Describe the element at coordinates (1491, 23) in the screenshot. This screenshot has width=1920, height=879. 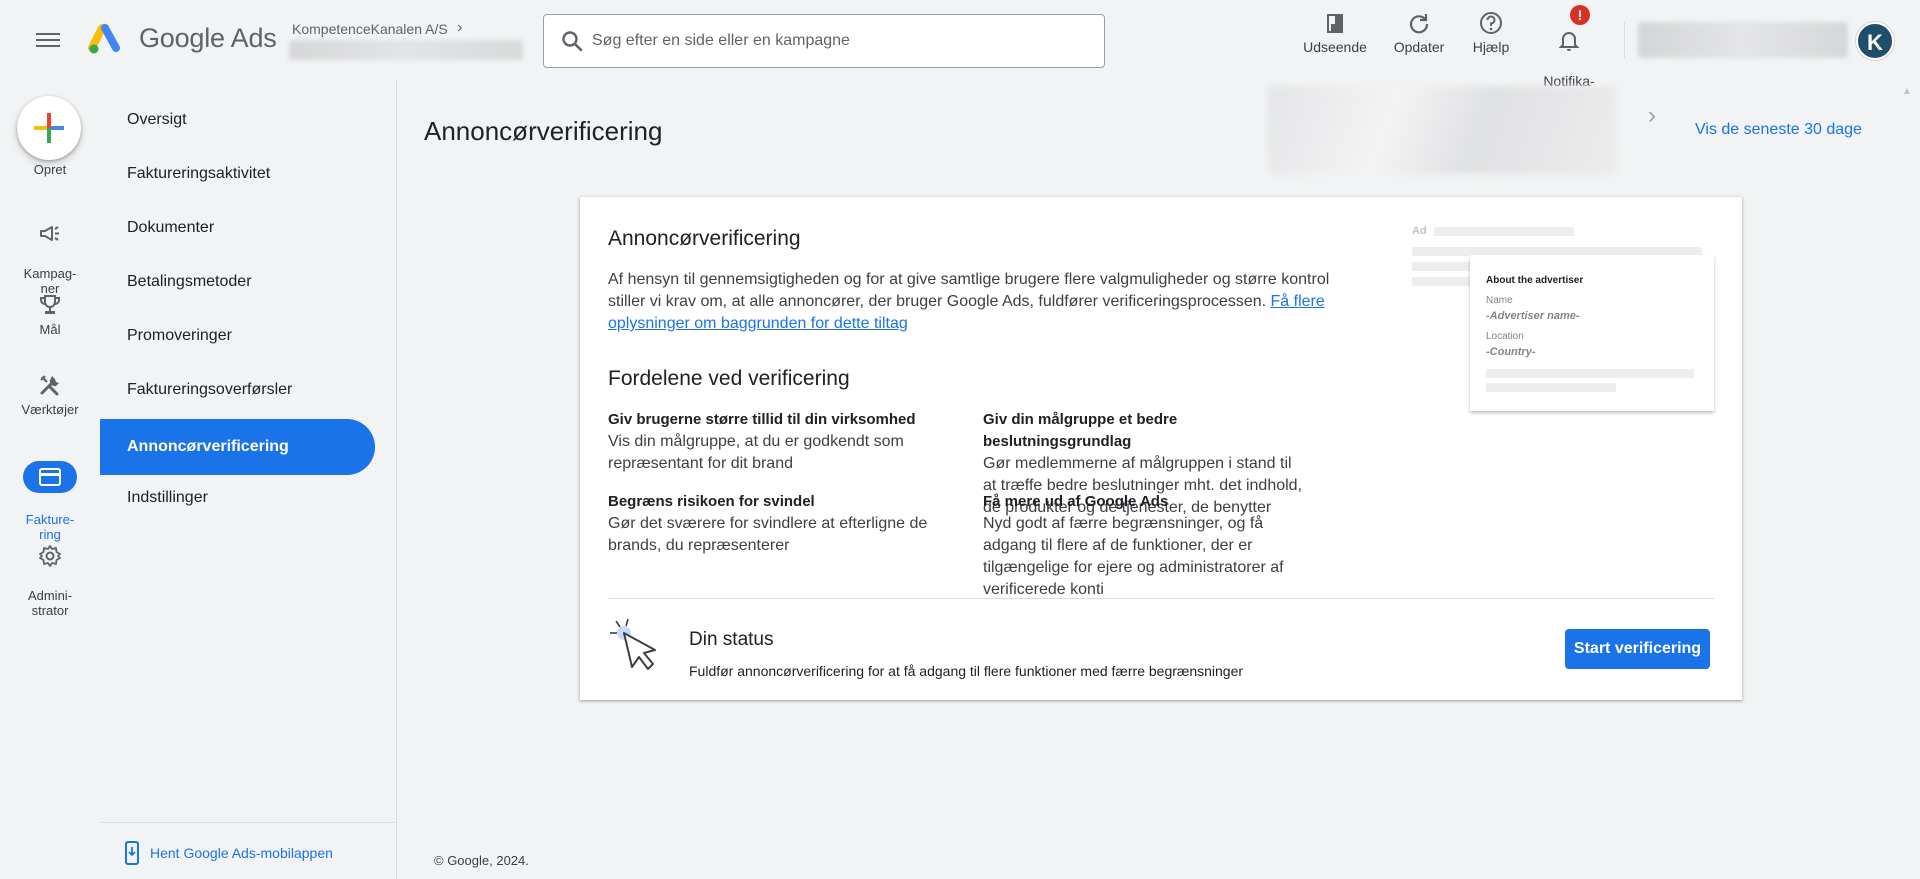
I see `help-icon` at that location.